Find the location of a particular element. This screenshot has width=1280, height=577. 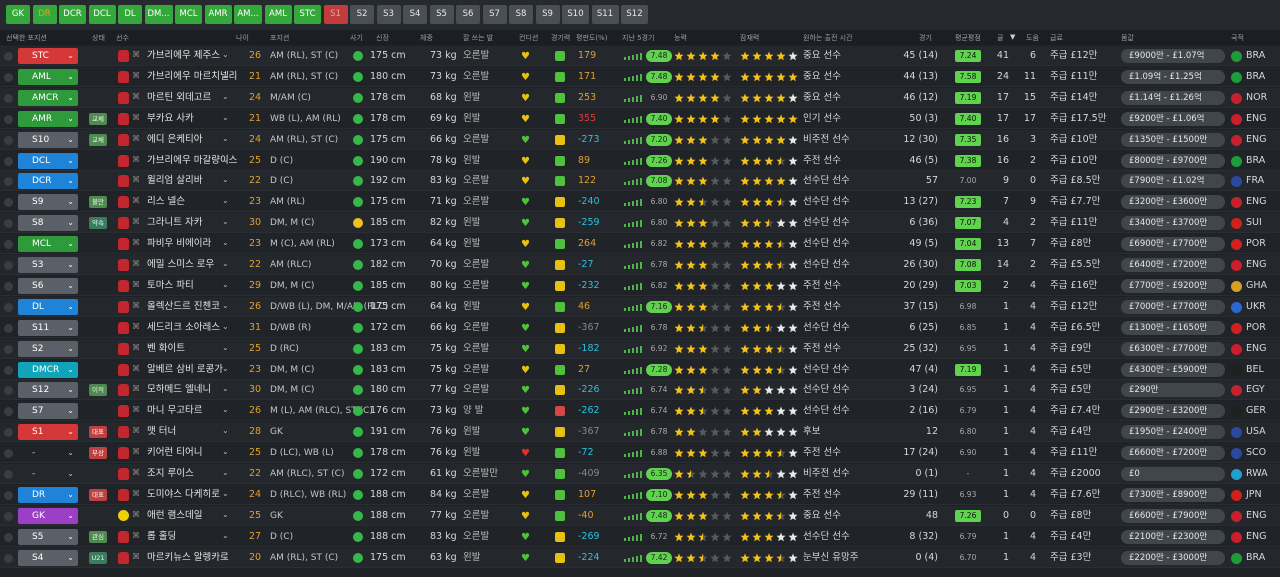

position-tab-s8: S8 is located at coordinates (521, 14).